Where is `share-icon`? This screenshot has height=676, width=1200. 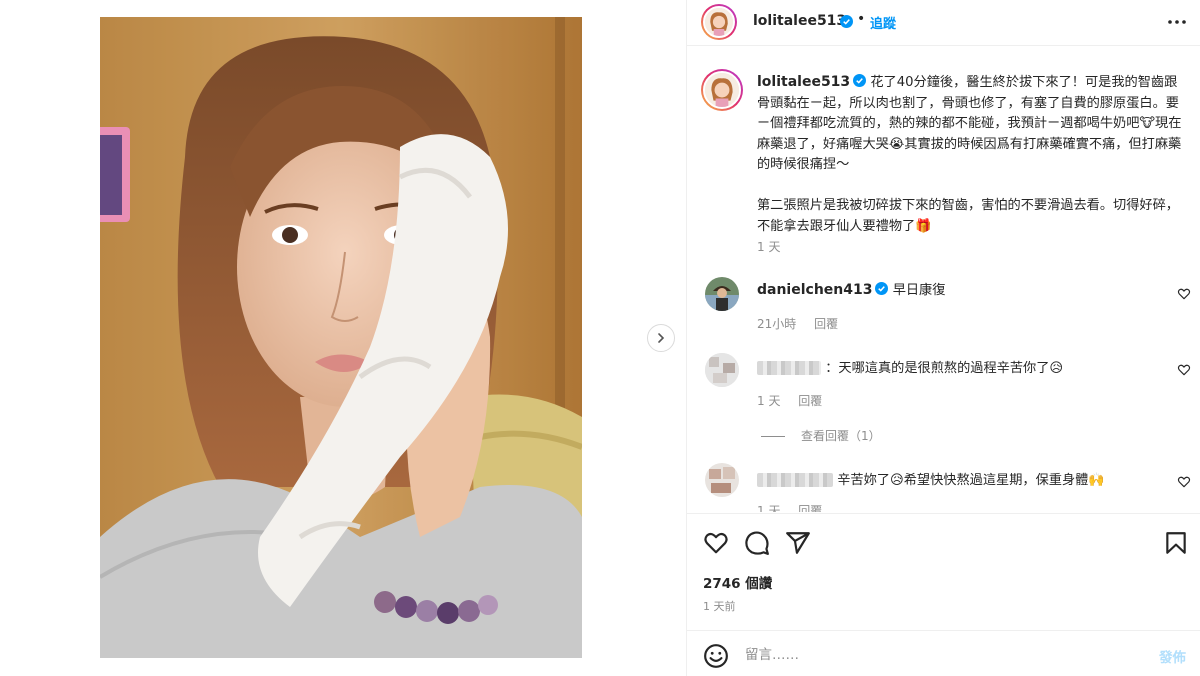 share-icon is located at coordinates (798, 543).